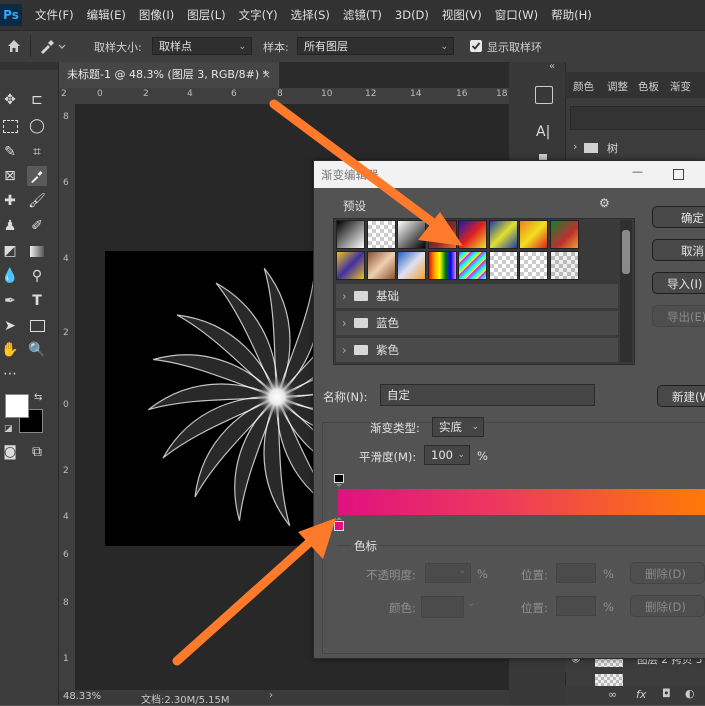 Image resolution: width=705 pixels, height=706 pixels. Describe the element at coordinates (366, 172) in the screenshot. I see `arrow-to-presets-icon` at that location.